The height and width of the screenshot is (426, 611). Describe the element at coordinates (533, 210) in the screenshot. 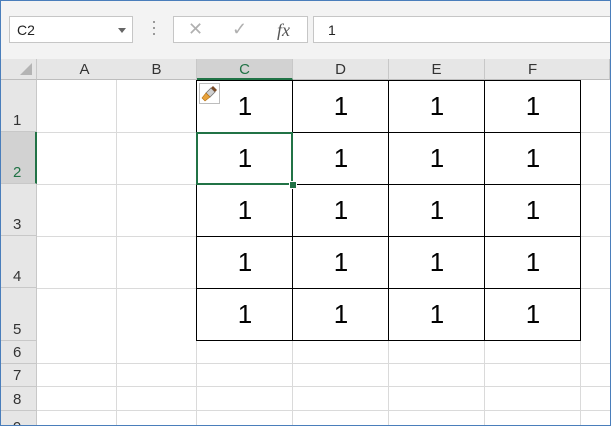

I see `cell-f3: 1` at that location.